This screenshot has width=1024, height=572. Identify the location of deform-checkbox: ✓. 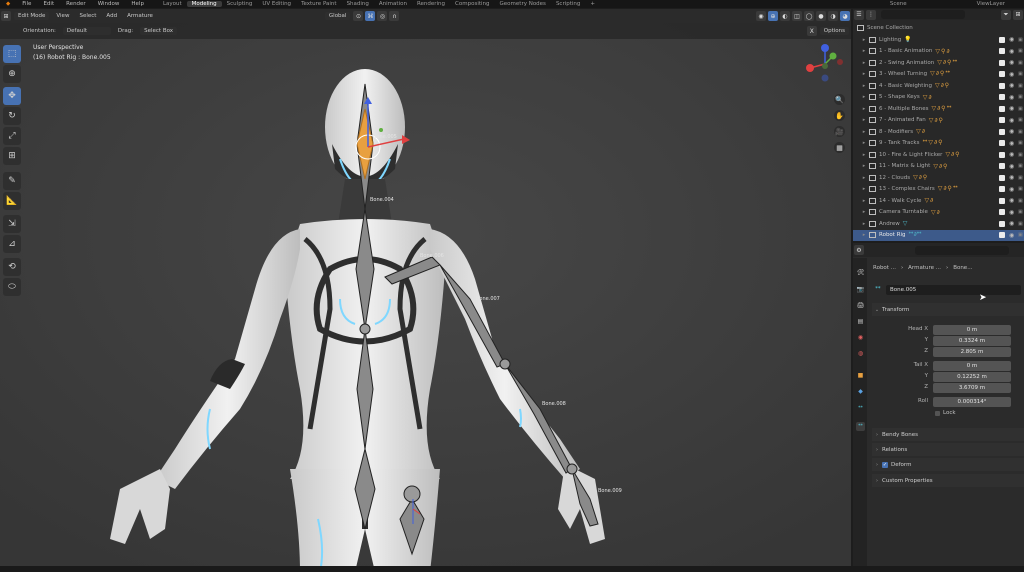
(885, 464).